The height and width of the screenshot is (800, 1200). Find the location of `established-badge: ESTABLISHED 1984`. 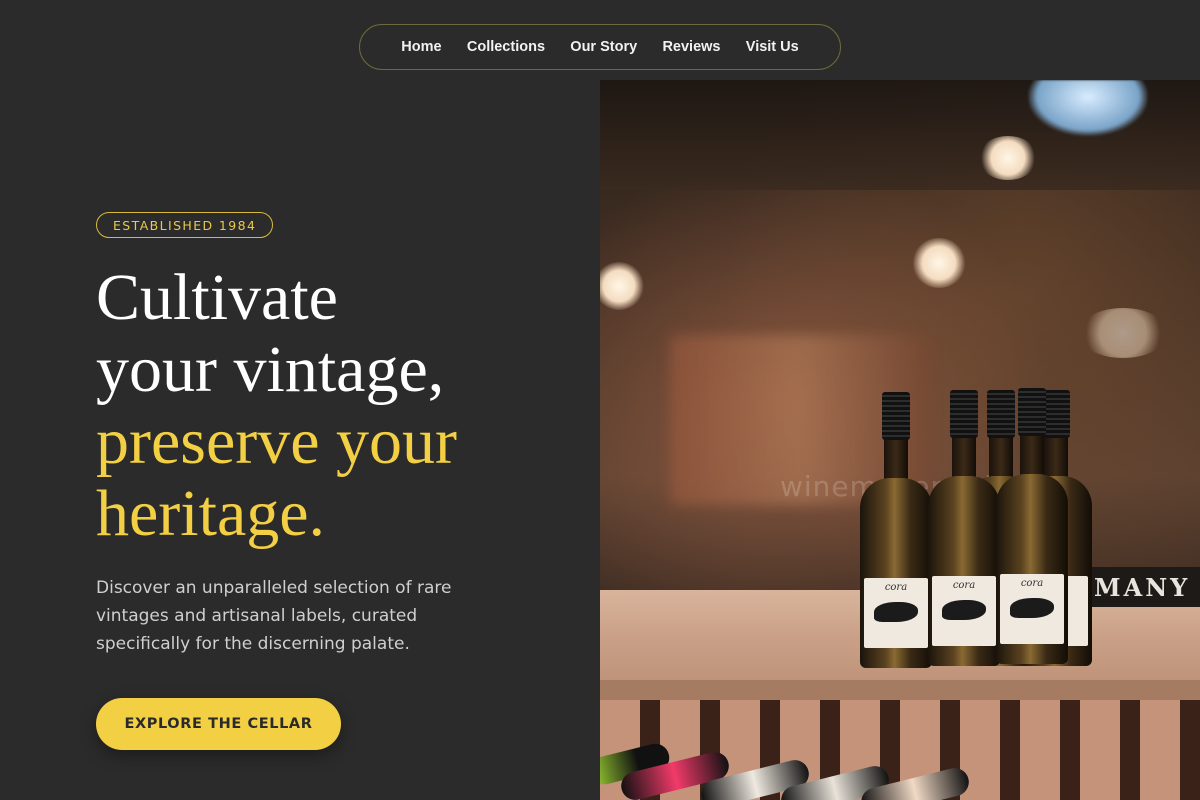

established-badge: ESTABLISHED 1984 is located at coordinates (185, 225).